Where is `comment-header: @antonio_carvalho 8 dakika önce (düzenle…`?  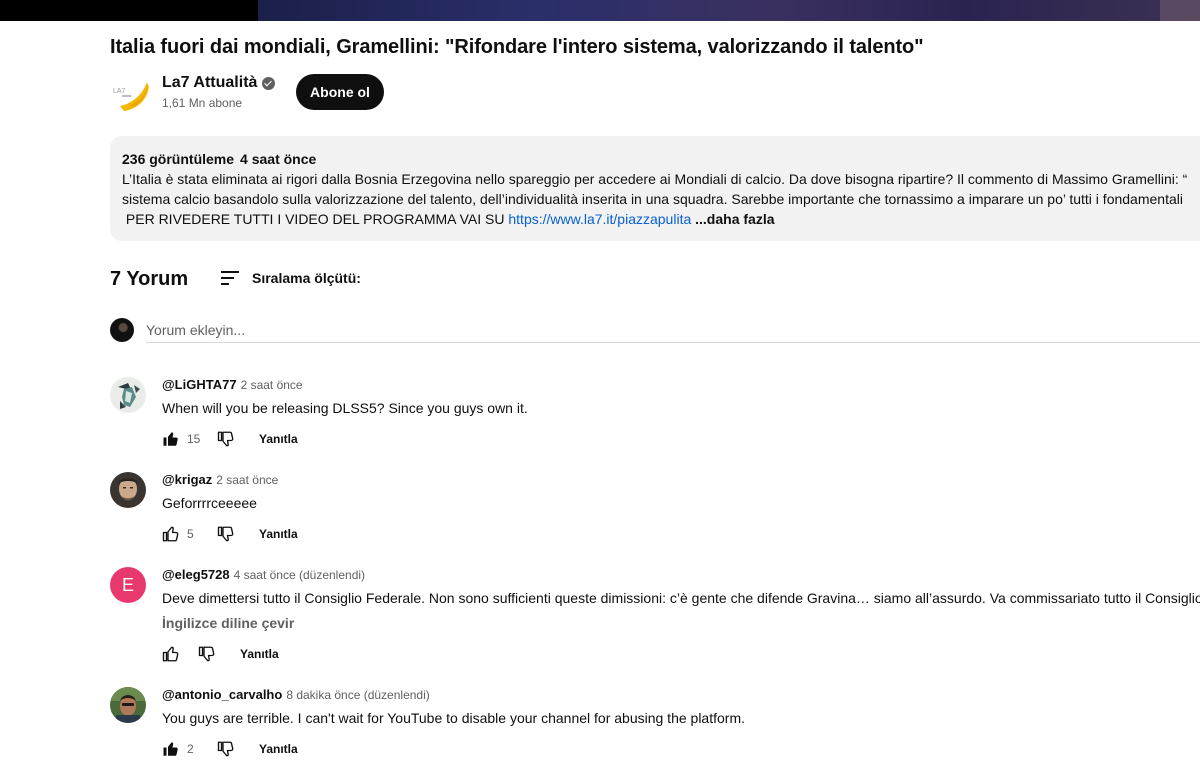
comment-header: @antonio_carvalho 8 dakika önce (düzenle… is located at coordinates (296, 694).